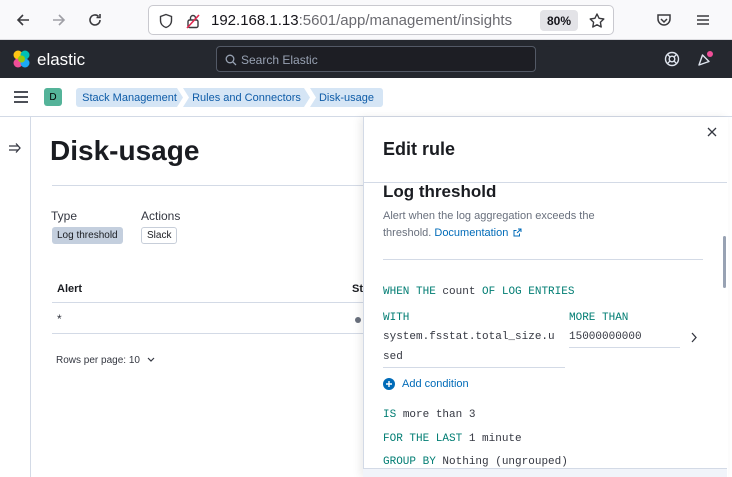  What do you see at coordinates (53, 97) in the screenshot?
I see `space-avatar: D` at bounding box center [53, 97].